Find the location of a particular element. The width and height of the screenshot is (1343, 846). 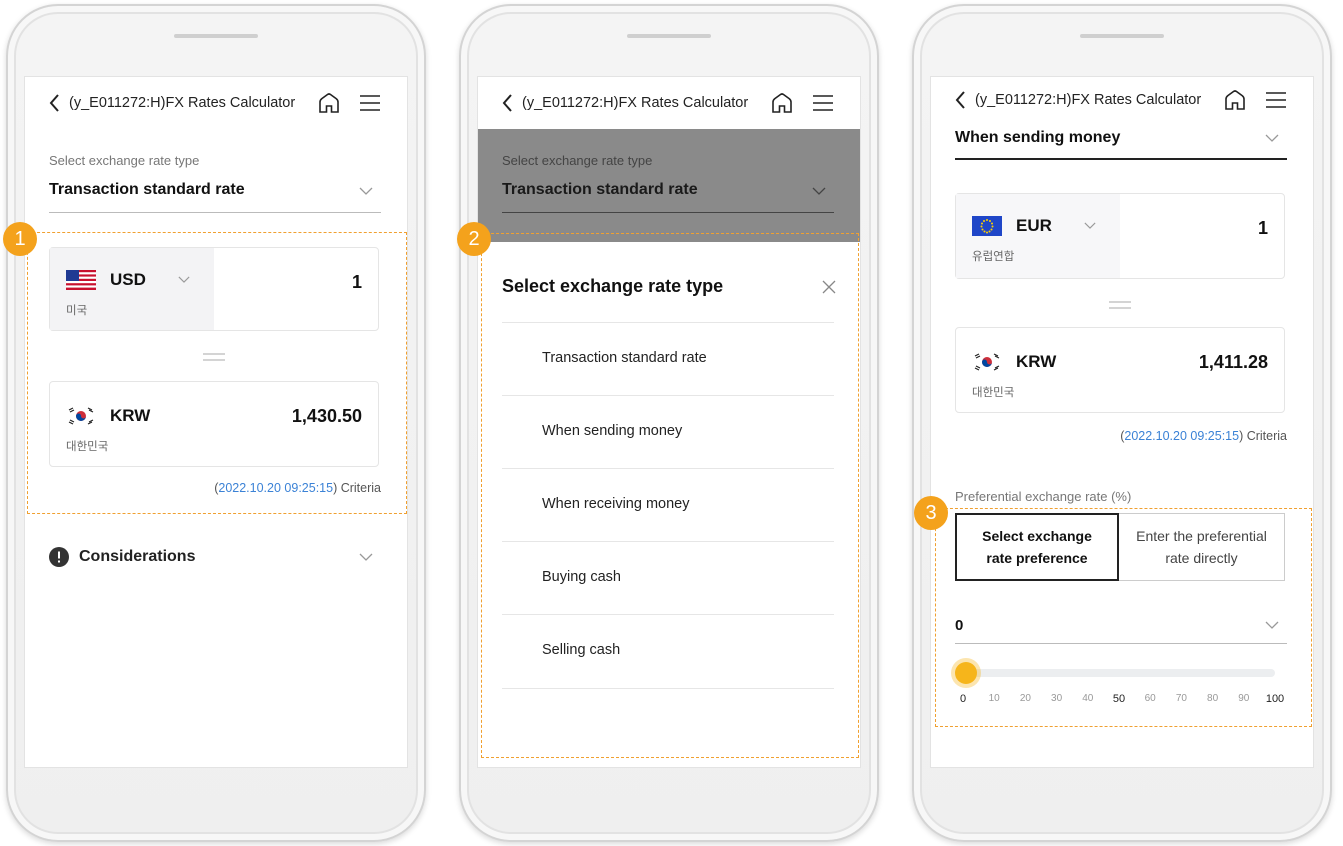

amount-input: 1 is located at coordinates (1263, 228).